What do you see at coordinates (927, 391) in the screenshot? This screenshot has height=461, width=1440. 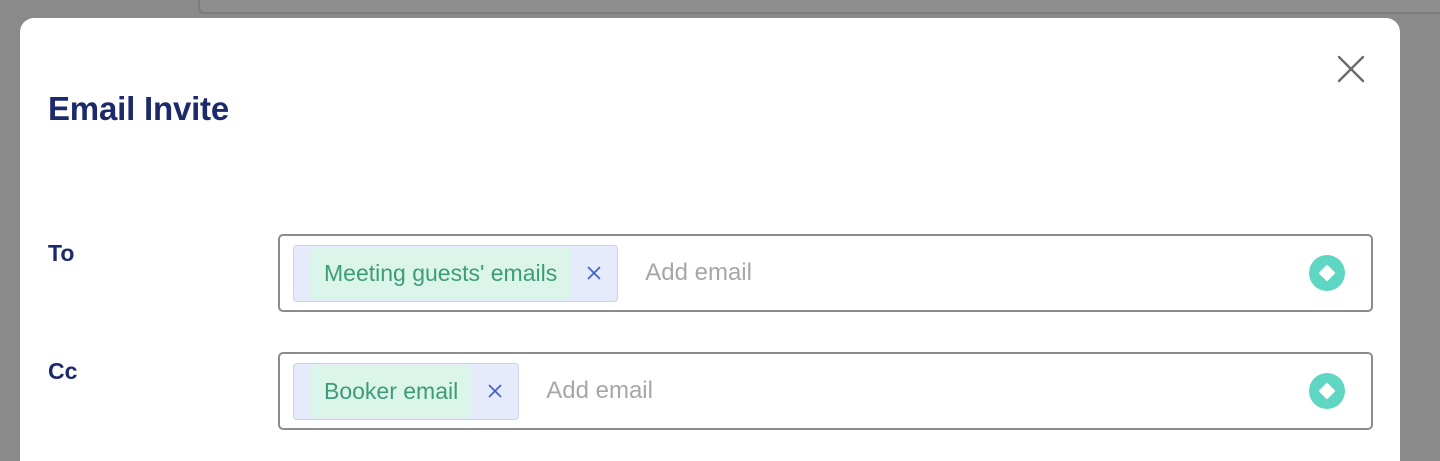 I see `cc-add-email-input` at bounding box center [927, 391].